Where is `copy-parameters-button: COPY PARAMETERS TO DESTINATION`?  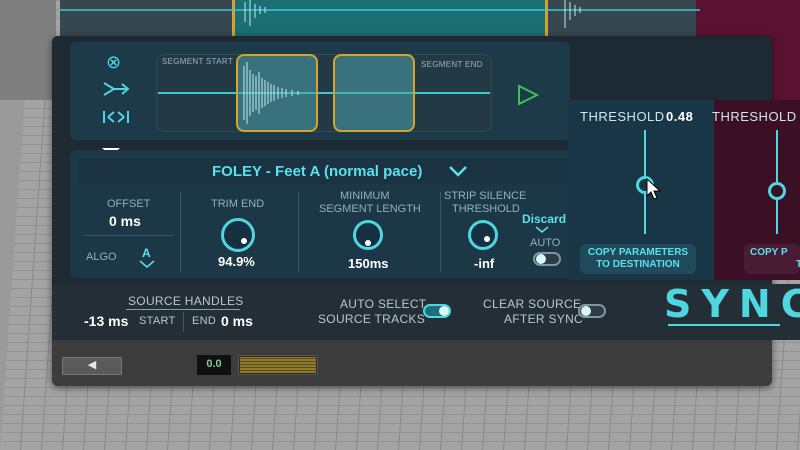
copy-parameters-button: COPY PARAMETERS TO DESTINATION is located at coordinates (638, 259).